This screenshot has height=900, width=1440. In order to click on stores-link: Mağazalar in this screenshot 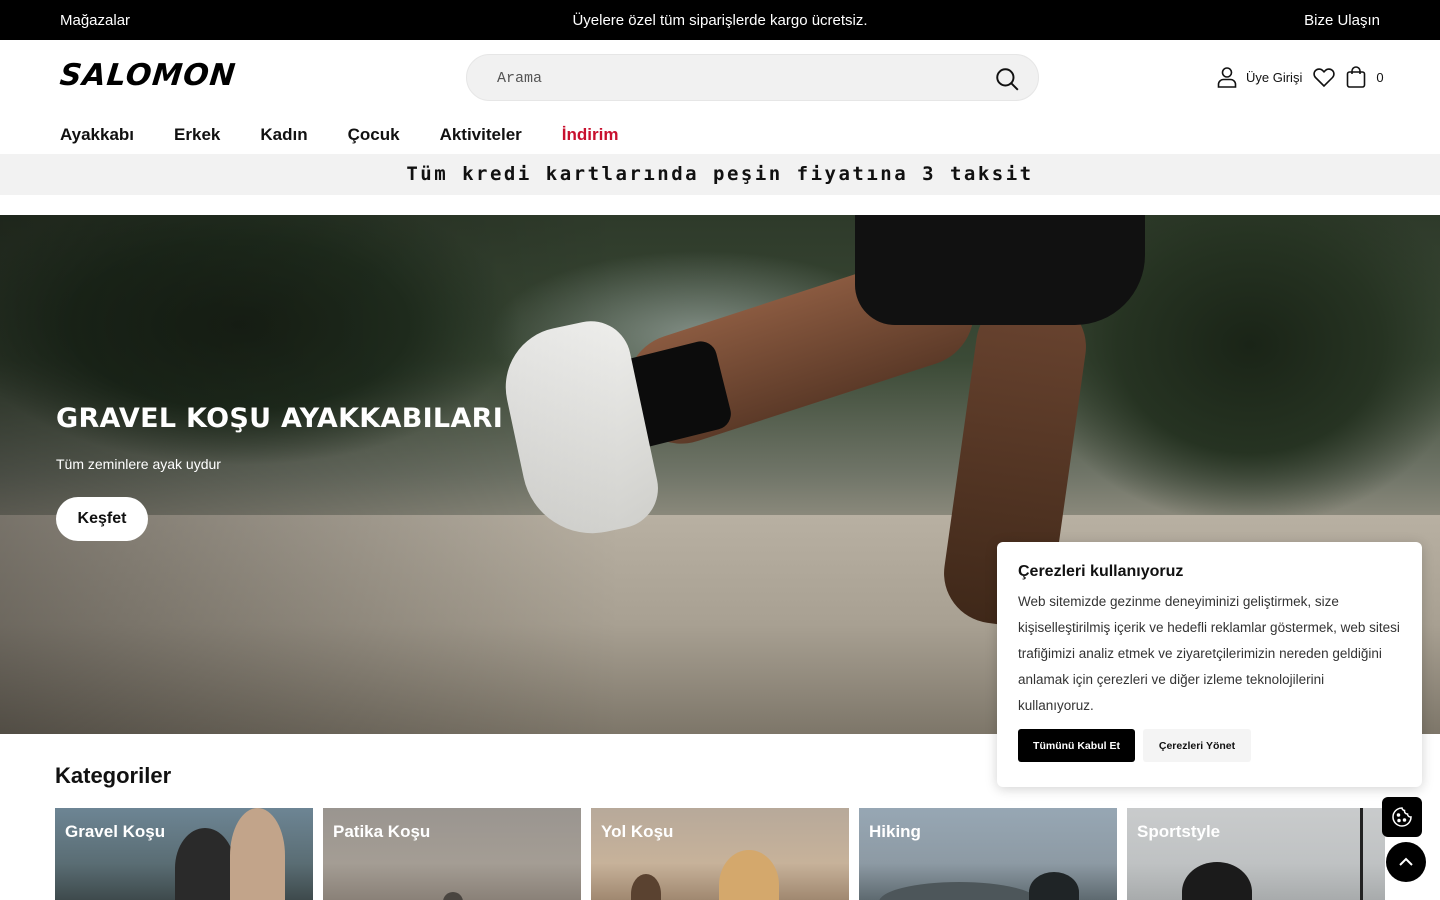, I will do `click(95, 20)`.